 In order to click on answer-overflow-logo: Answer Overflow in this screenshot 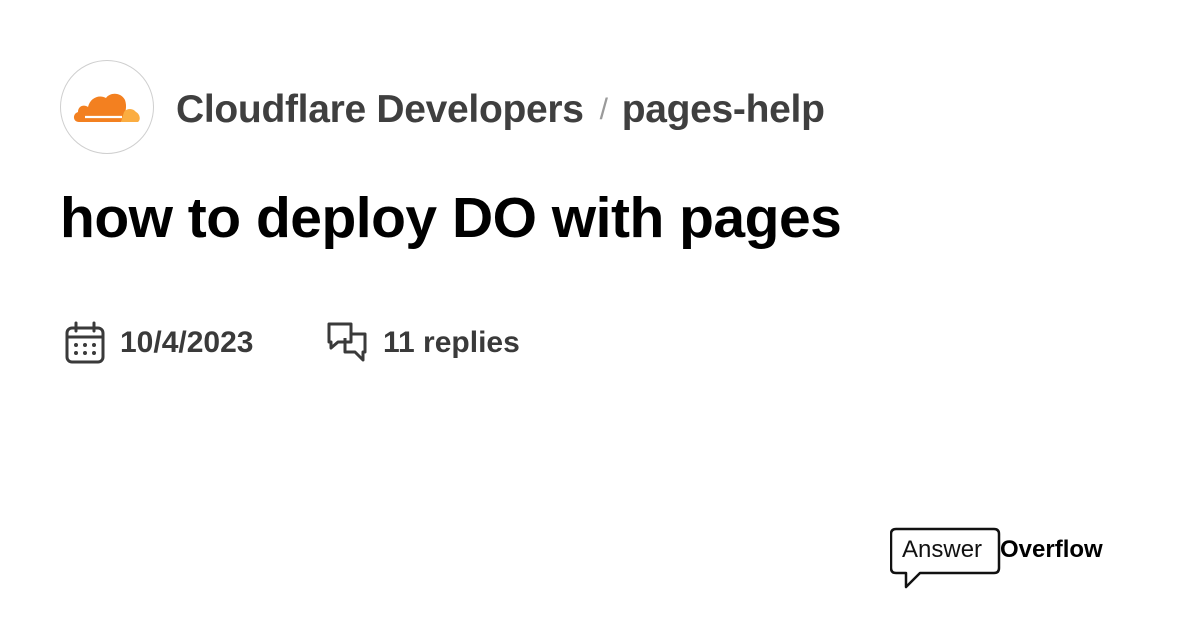, I will do `click(1015, 559)`.